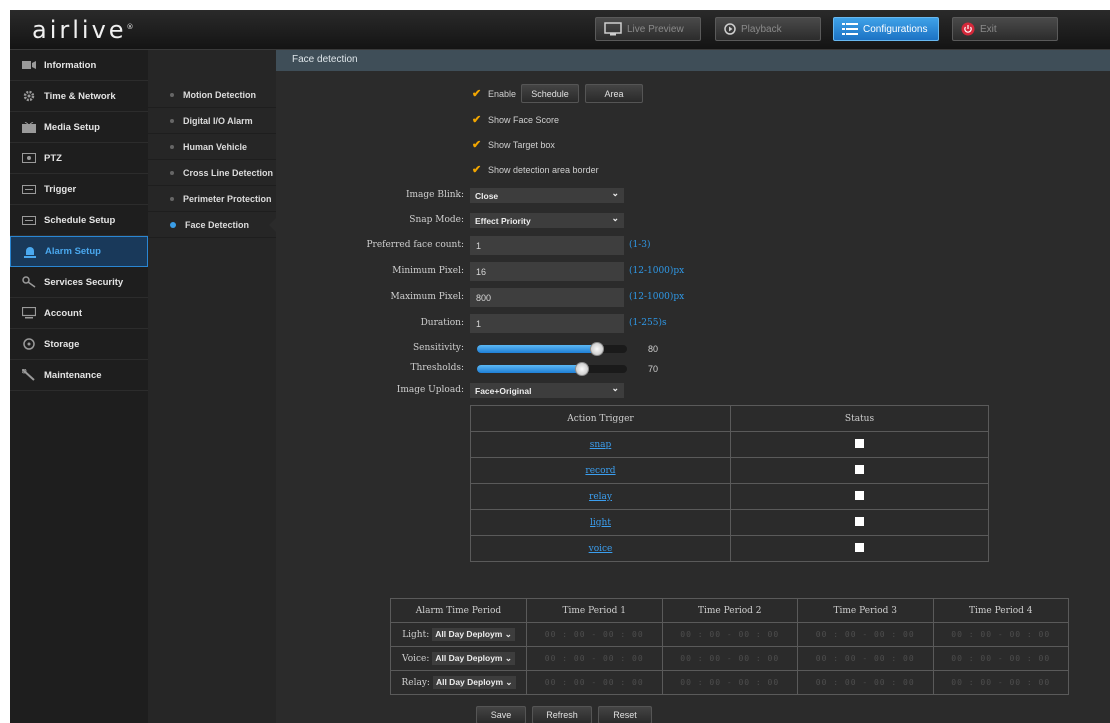 Image resolution: width=1110 pixels, height=723 pixels. Describe the element at coordinates (768, 29) in the screenshot. I see `playback-button: Playback` at that location.